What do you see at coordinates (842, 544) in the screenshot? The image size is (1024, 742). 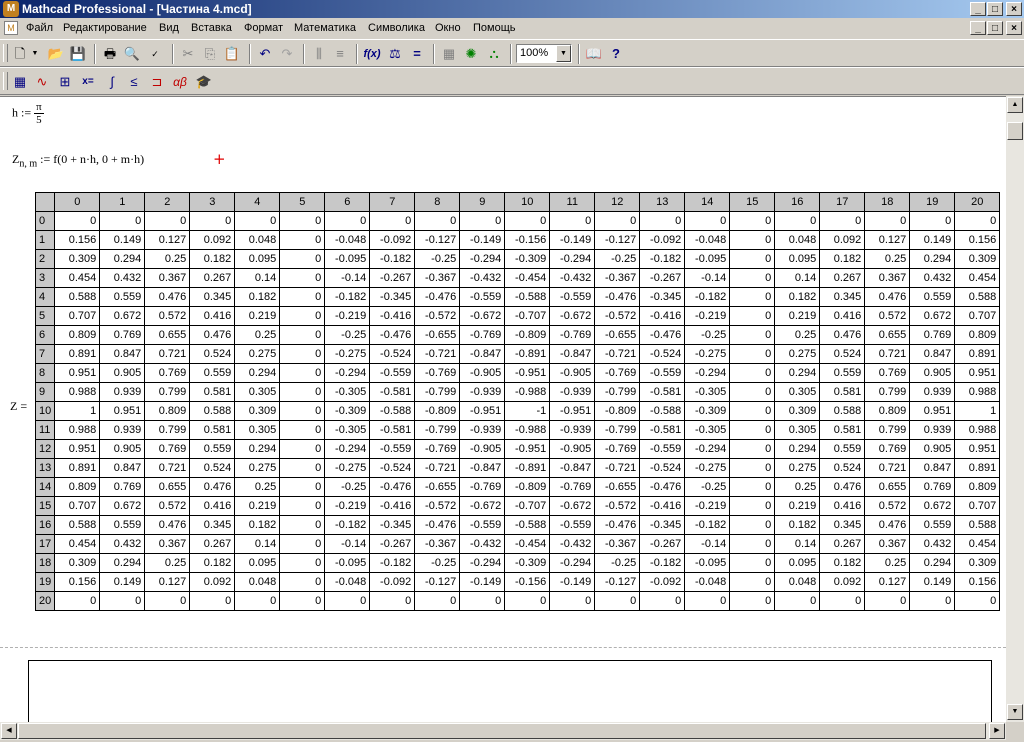 I see `matrix-cell: 0.267` at bounding box center [842, 544].